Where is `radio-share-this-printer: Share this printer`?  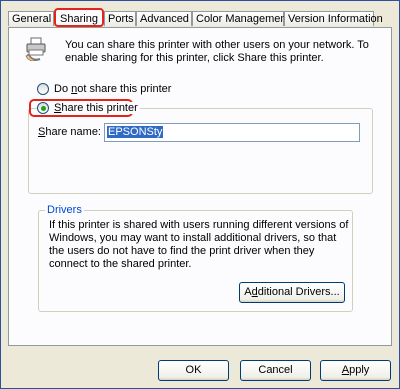
radio-share-this-printer: Share this printer is located at coordinates (88, 108).